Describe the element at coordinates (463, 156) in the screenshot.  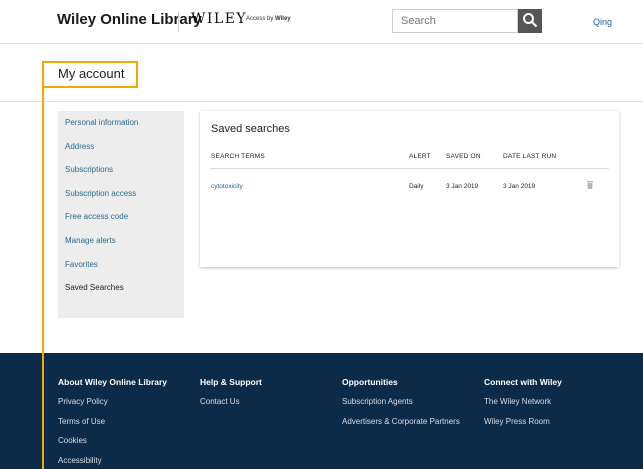
I see `column-header-saved-on: SAVED ON` at that location.